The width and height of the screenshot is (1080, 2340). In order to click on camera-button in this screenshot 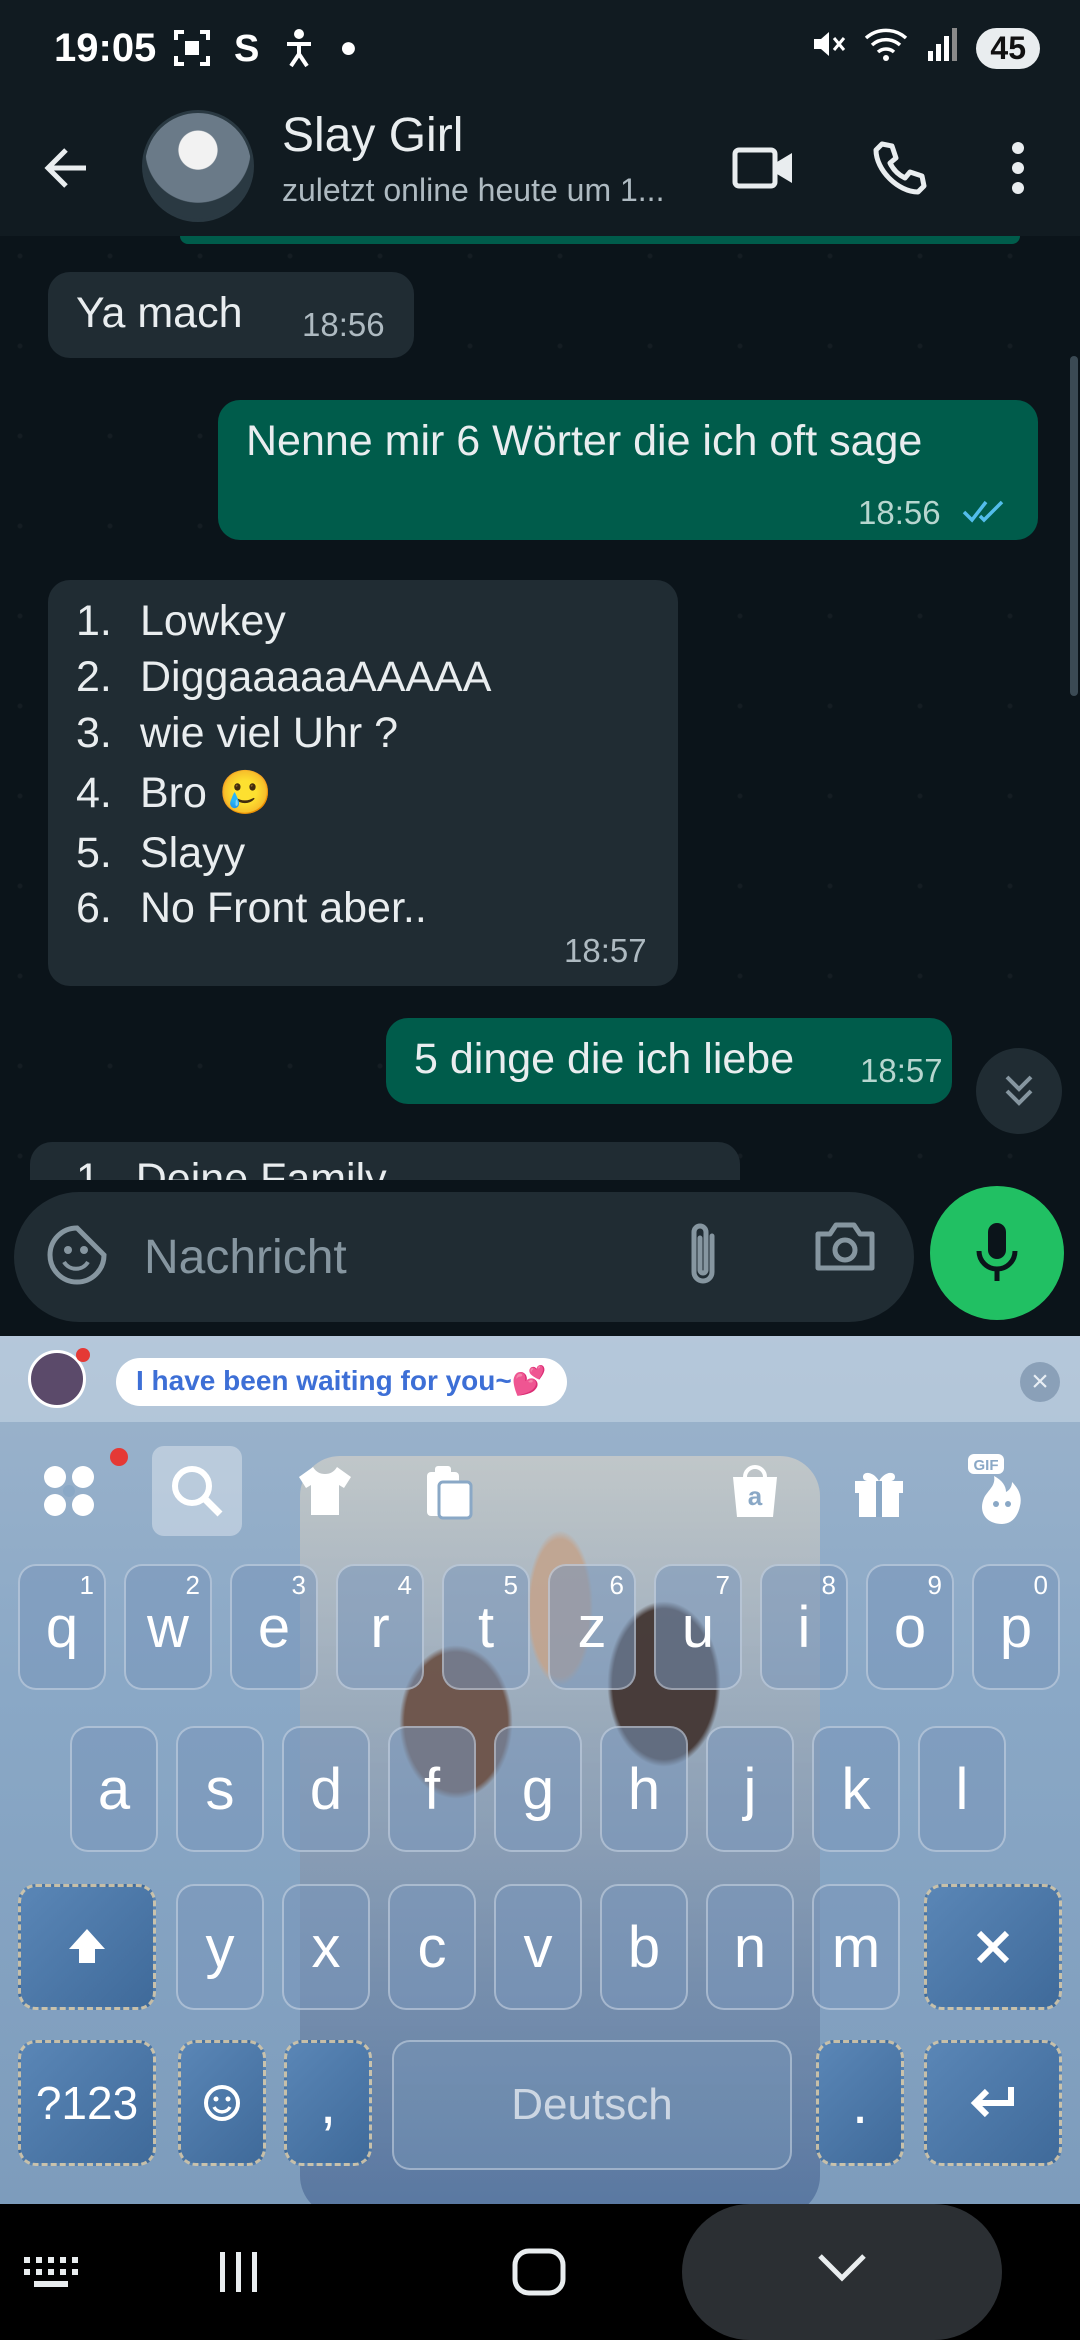, I will do `click(854, 1257)`.